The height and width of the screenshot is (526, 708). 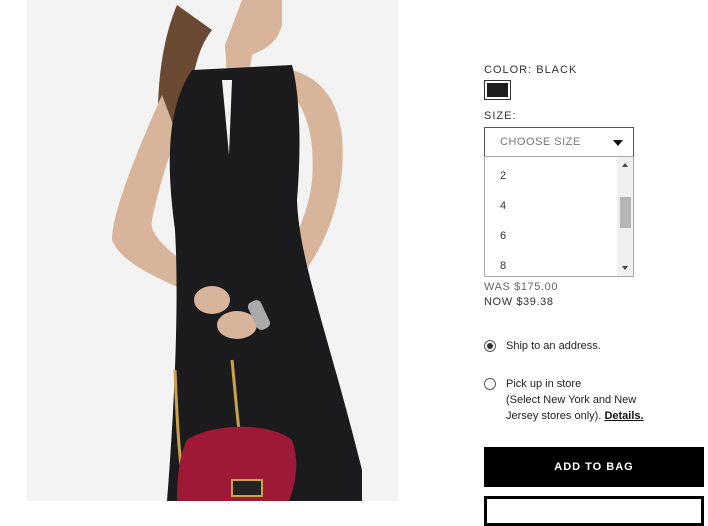 I want to click on size-label: SIZE:, so click(x=500, y=116).